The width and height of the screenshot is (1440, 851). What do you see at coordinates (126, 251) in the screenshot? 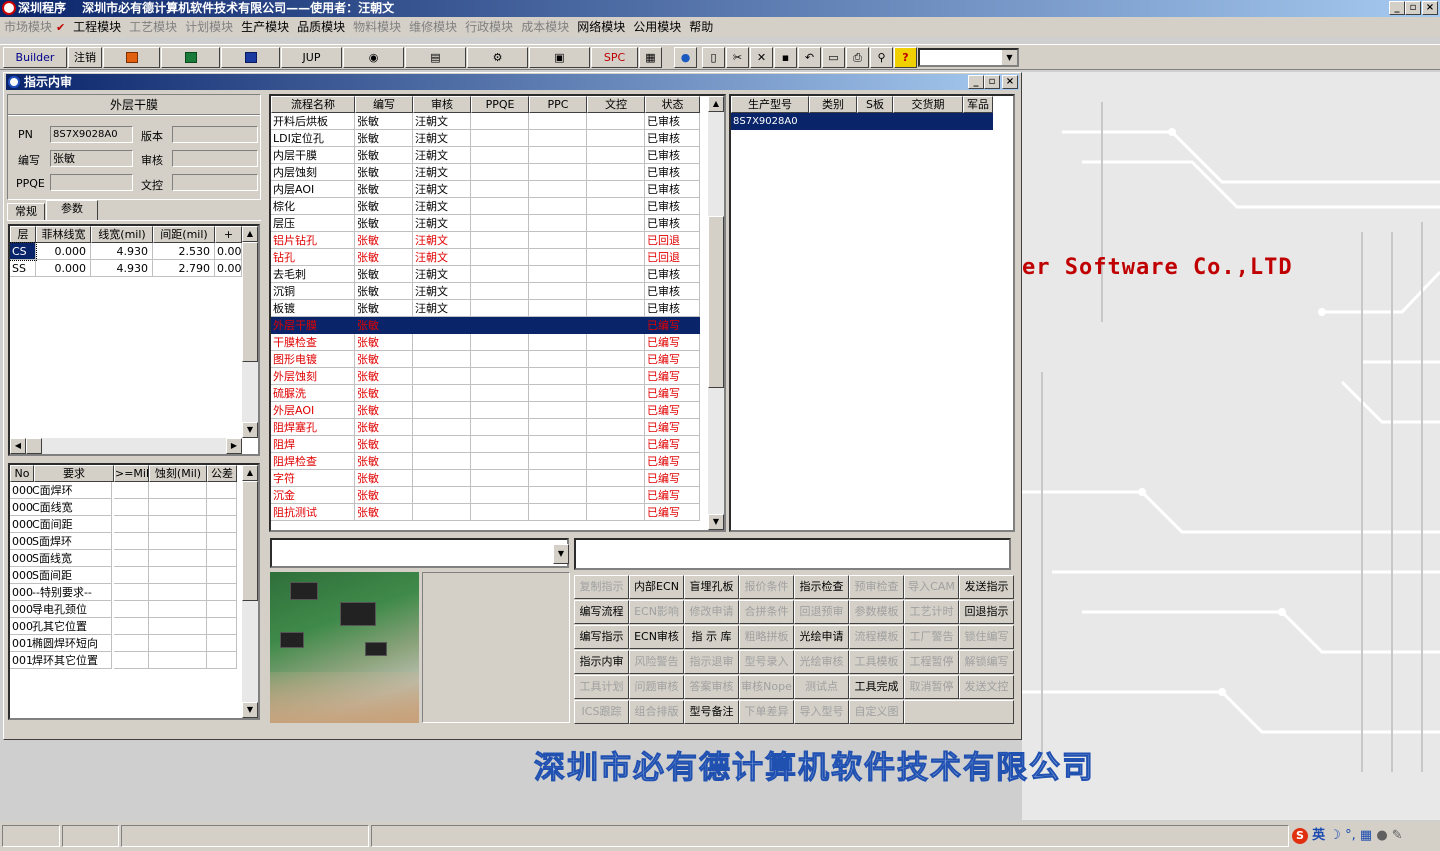
I see `param-row: CS 0.000 4.930 2.530 0.00` at bounding box center [126, 251].